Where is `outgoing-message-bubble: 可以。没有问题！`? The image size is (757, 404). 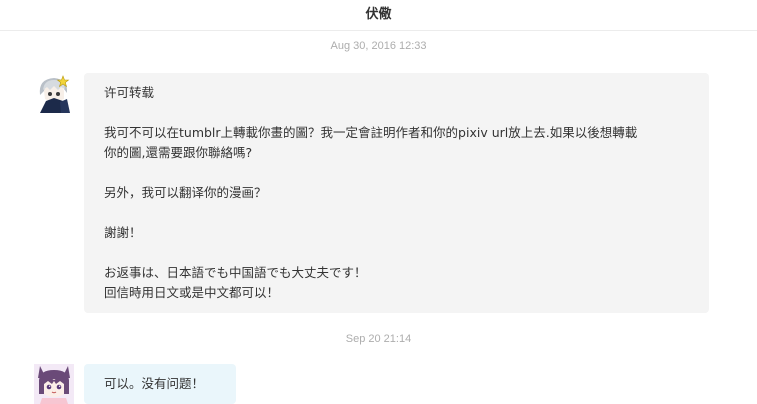 outgoing-message-bubble: 可以。没有问题！ is located at coordinates (160, 384).